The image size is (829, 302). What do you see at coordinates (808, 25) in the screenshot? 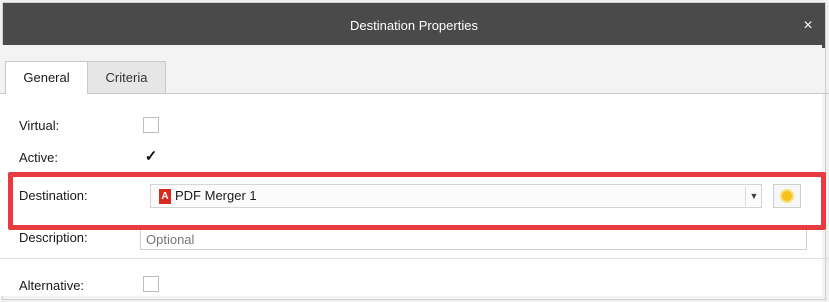
I see `close-icon: ×` at bounding box center [808, 25].